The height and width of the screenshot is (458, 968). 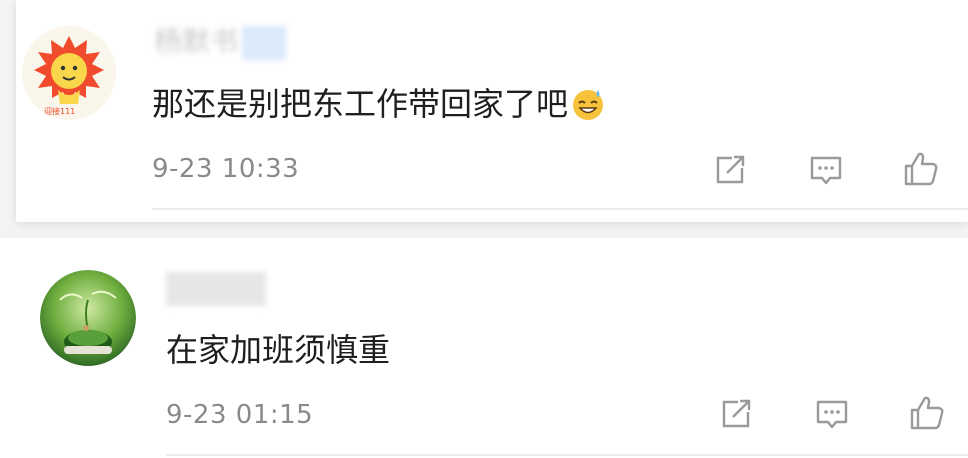 I want to click on timestamp: 9-23 10:33, so click(x=226, y=169).